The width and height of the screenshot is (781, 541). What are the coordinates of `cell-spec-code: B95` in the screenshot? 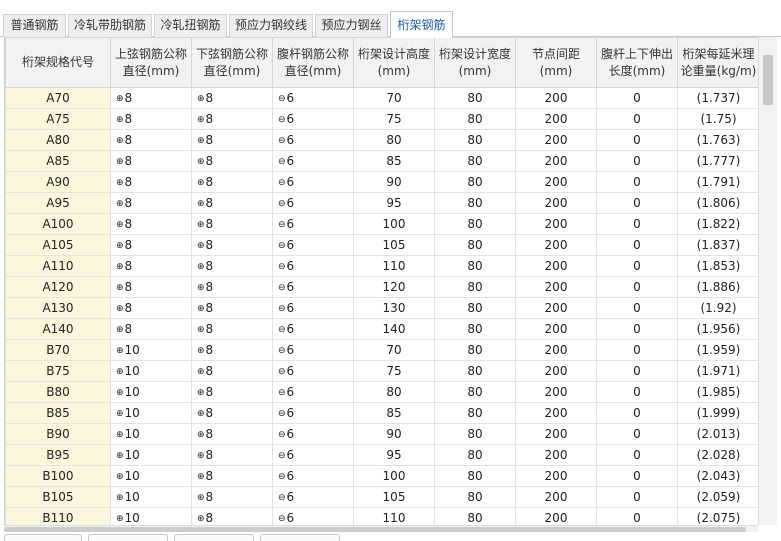 It's located at (58, 455).